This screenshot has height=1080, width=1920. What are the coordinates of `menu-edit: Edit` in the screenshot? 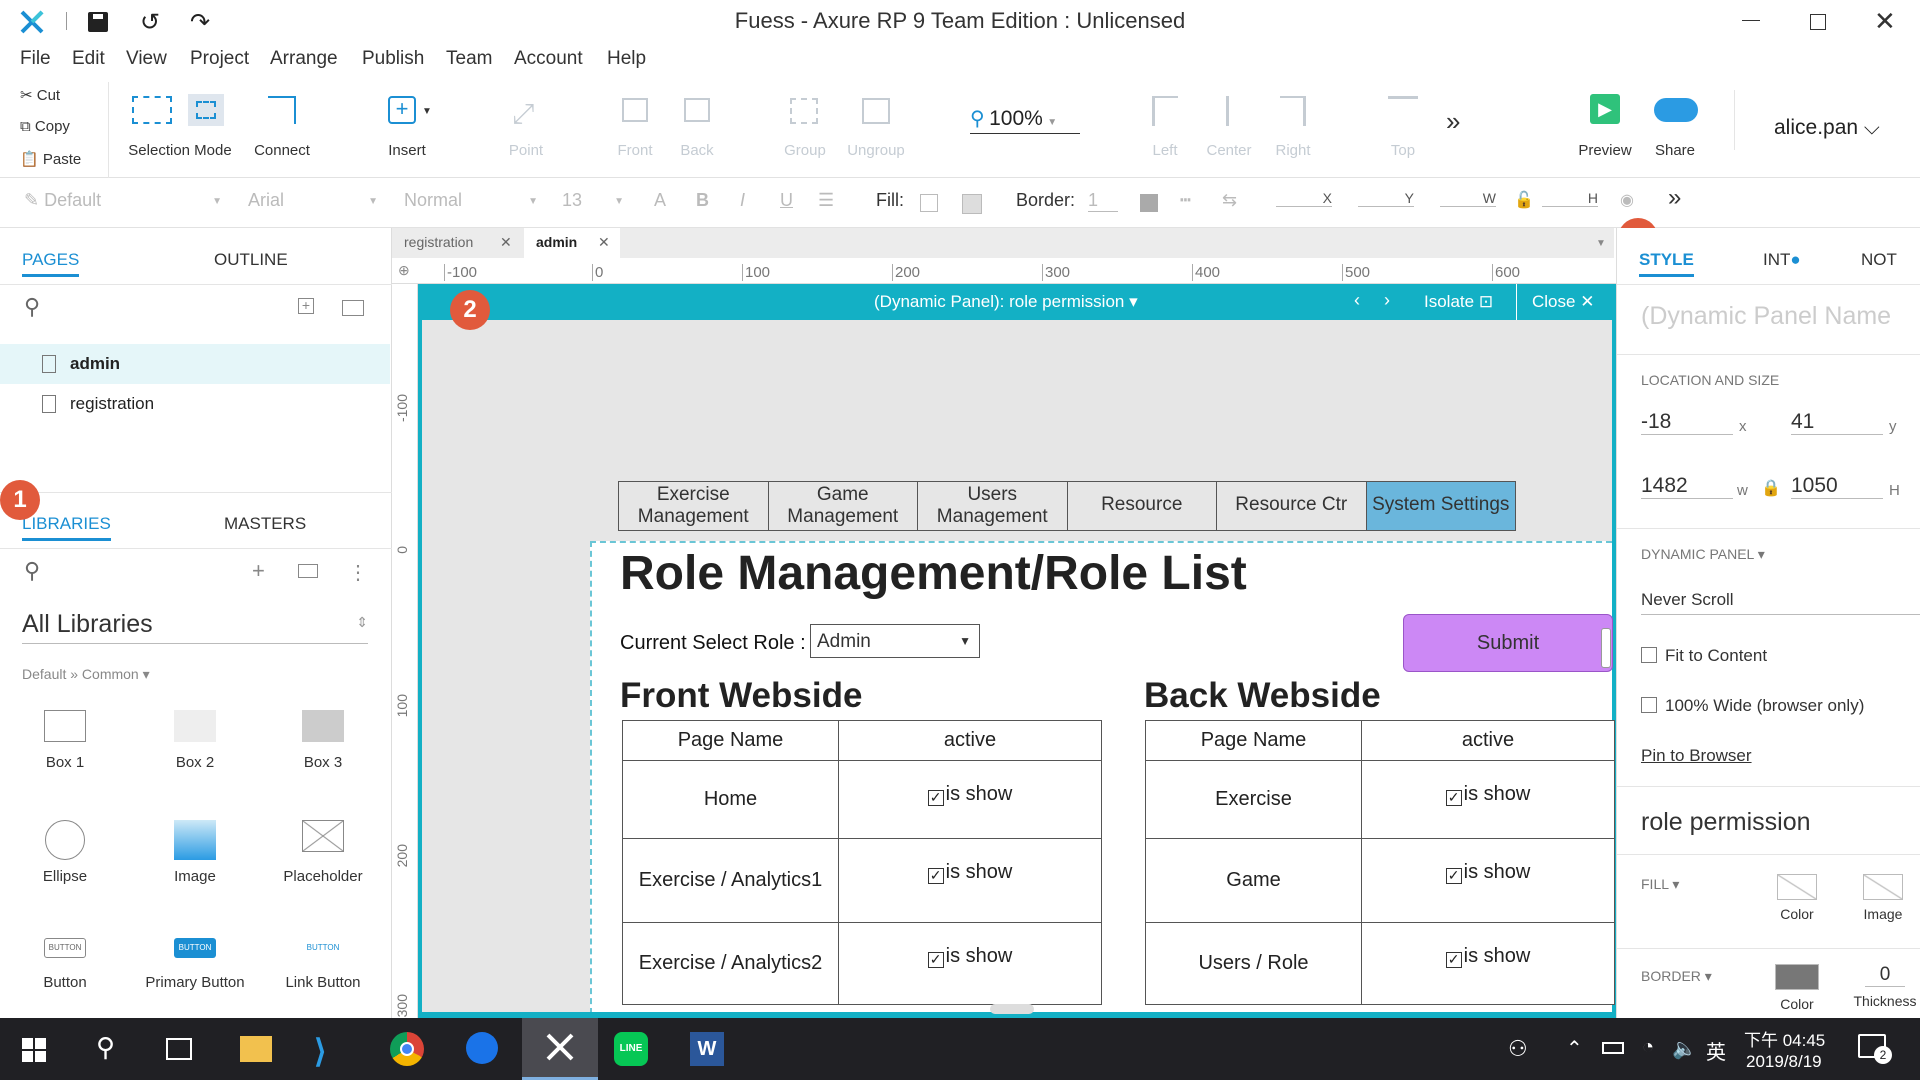 It's located at (88, 59).